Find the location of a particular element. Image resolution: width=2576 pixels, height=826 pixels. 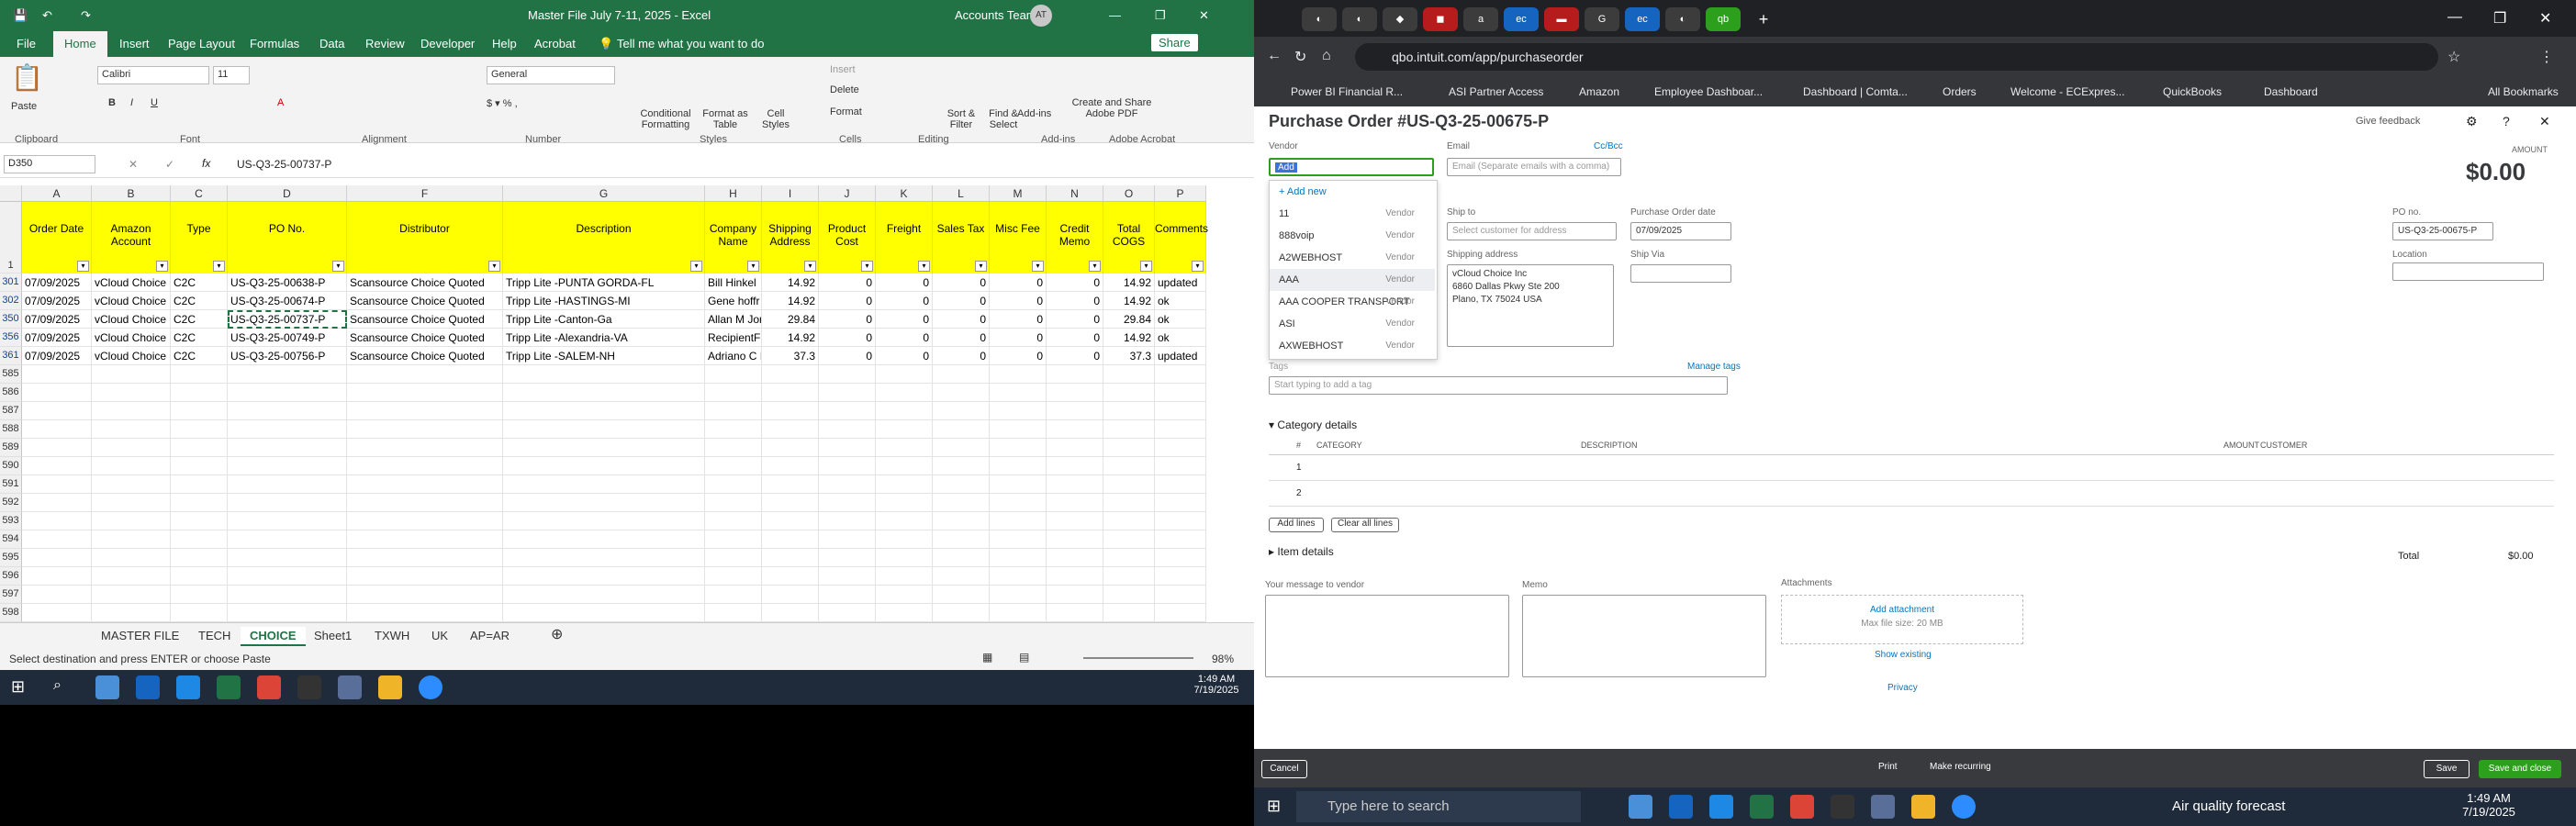

reload-icon: ↻ is located at coordinates (1300, 57).